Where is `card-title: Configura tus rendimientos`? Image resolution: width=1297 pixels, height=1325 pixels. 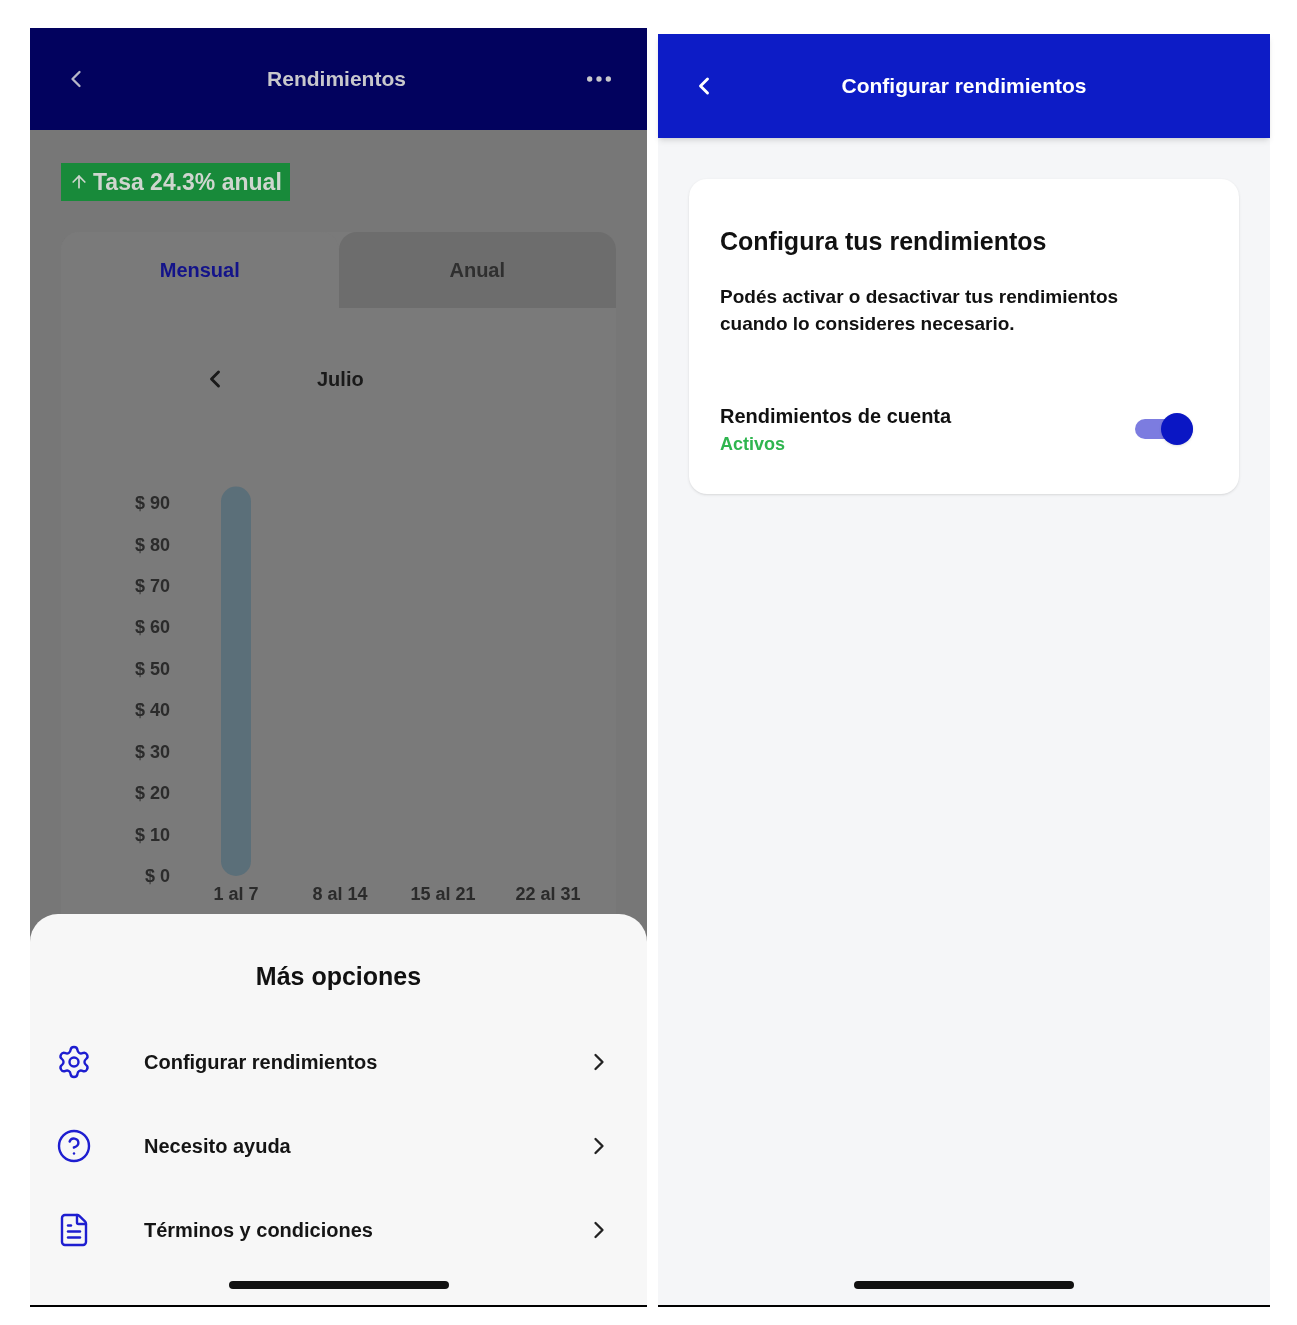
card-title: Configura tus rendimientos is located at coordinates (884, 241).